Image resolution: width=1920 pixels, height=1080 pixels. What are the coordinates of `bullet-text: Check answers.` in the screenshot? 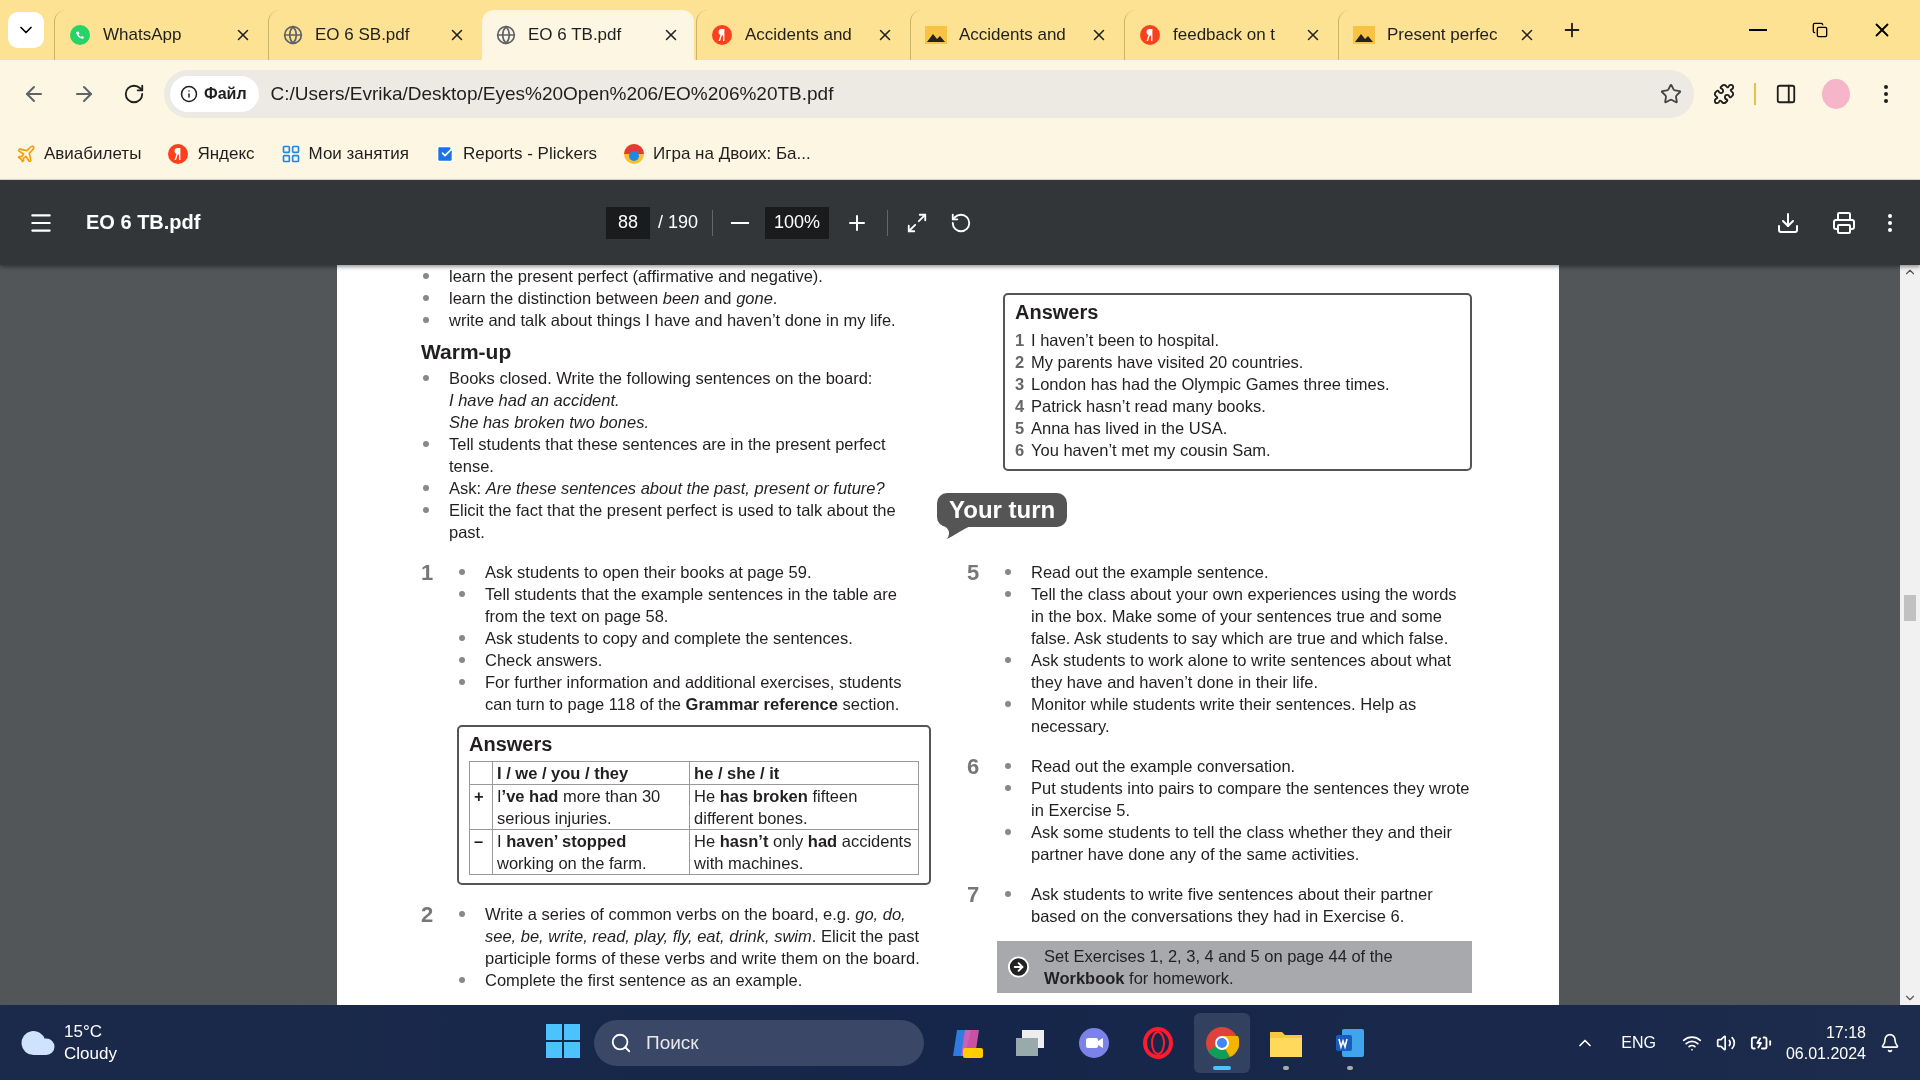 It's located at (544, 660).